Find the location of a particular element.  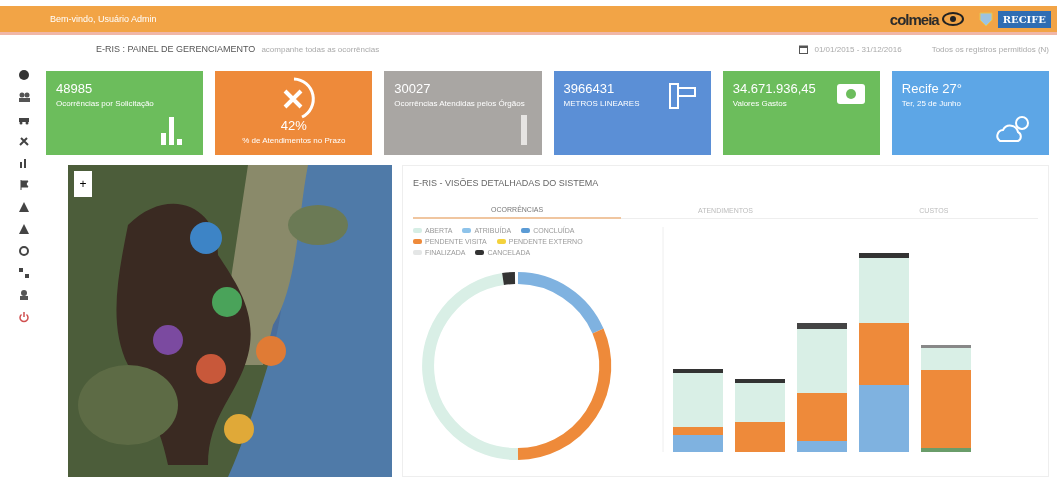

brand-logo: colmeia is located at coordinates (926, 19).